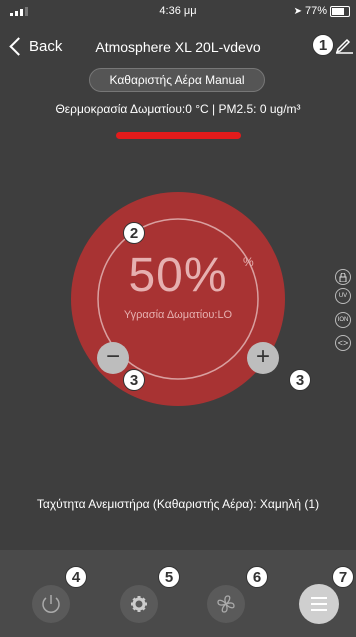 Image resolution: width=356 pixels, height=637 pixels. Describe the element at coordinates (343, 320) in the screenshot. I see `ion-toggle: ION` at that location.